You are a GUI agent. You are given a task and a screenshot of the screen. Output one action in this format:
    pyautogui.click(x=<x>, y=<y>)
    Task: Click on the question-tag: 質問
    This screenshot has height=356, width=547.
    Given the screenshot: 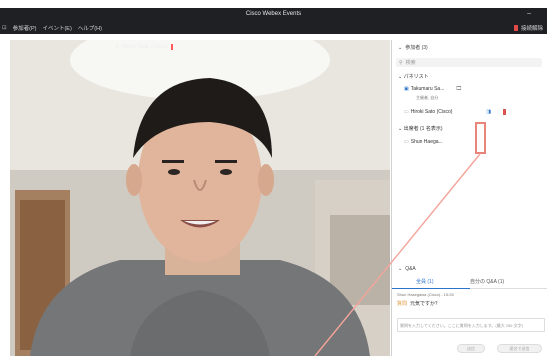 What is the action you would take?
    pyautogui.click(x=402, y=304)
    